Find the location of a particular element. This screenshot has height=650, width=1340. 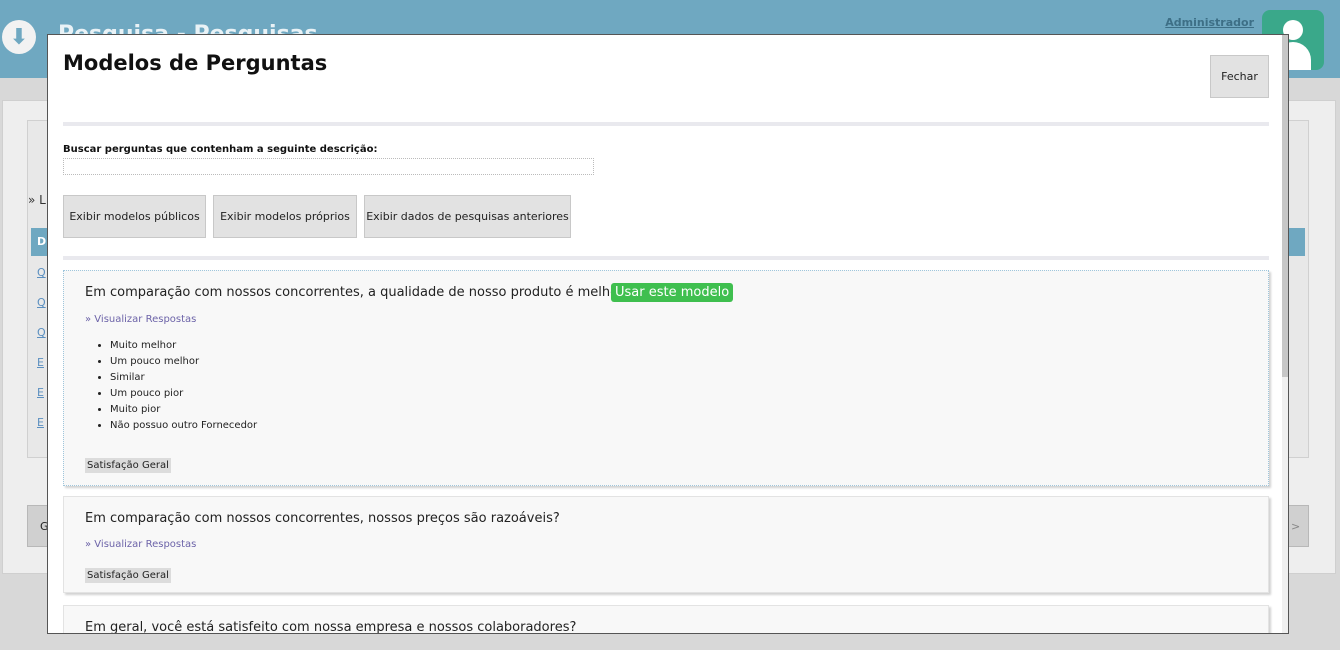

show-own-templates-button: Exibir modelos próprios is located at coordinates (285, 216).